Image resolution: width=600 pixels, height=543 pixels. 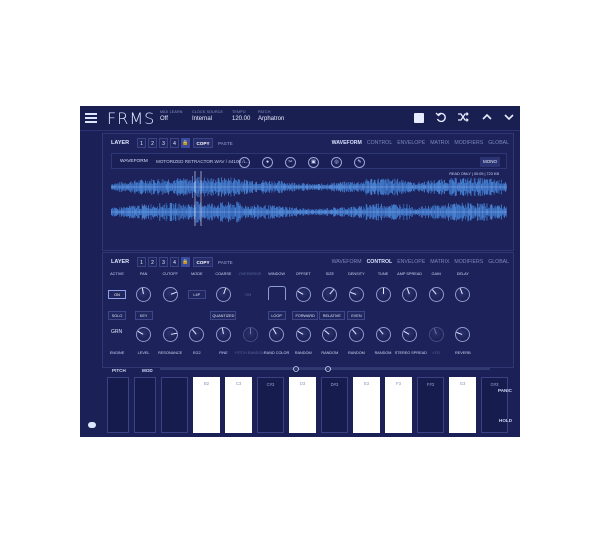 What do you see at coordinates (463, 118) in the screenshot?
I see `shuffle-icon` at bounding box center [463, 118].